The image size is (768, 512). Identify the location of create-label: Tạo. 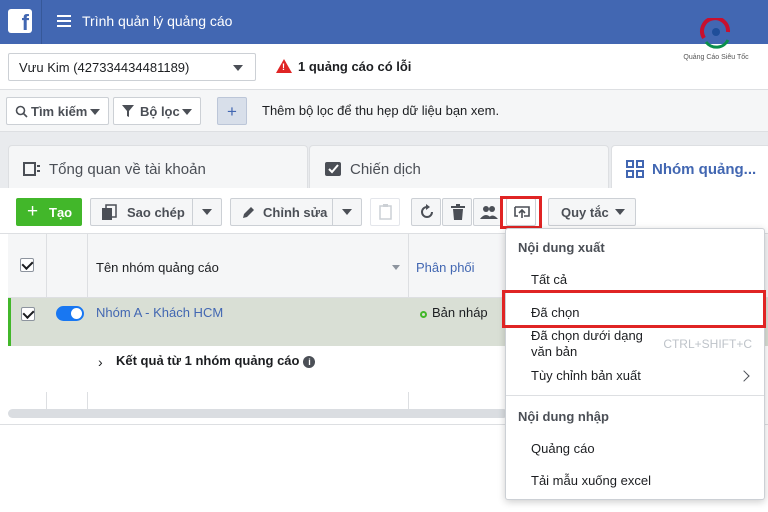
(61, 212).